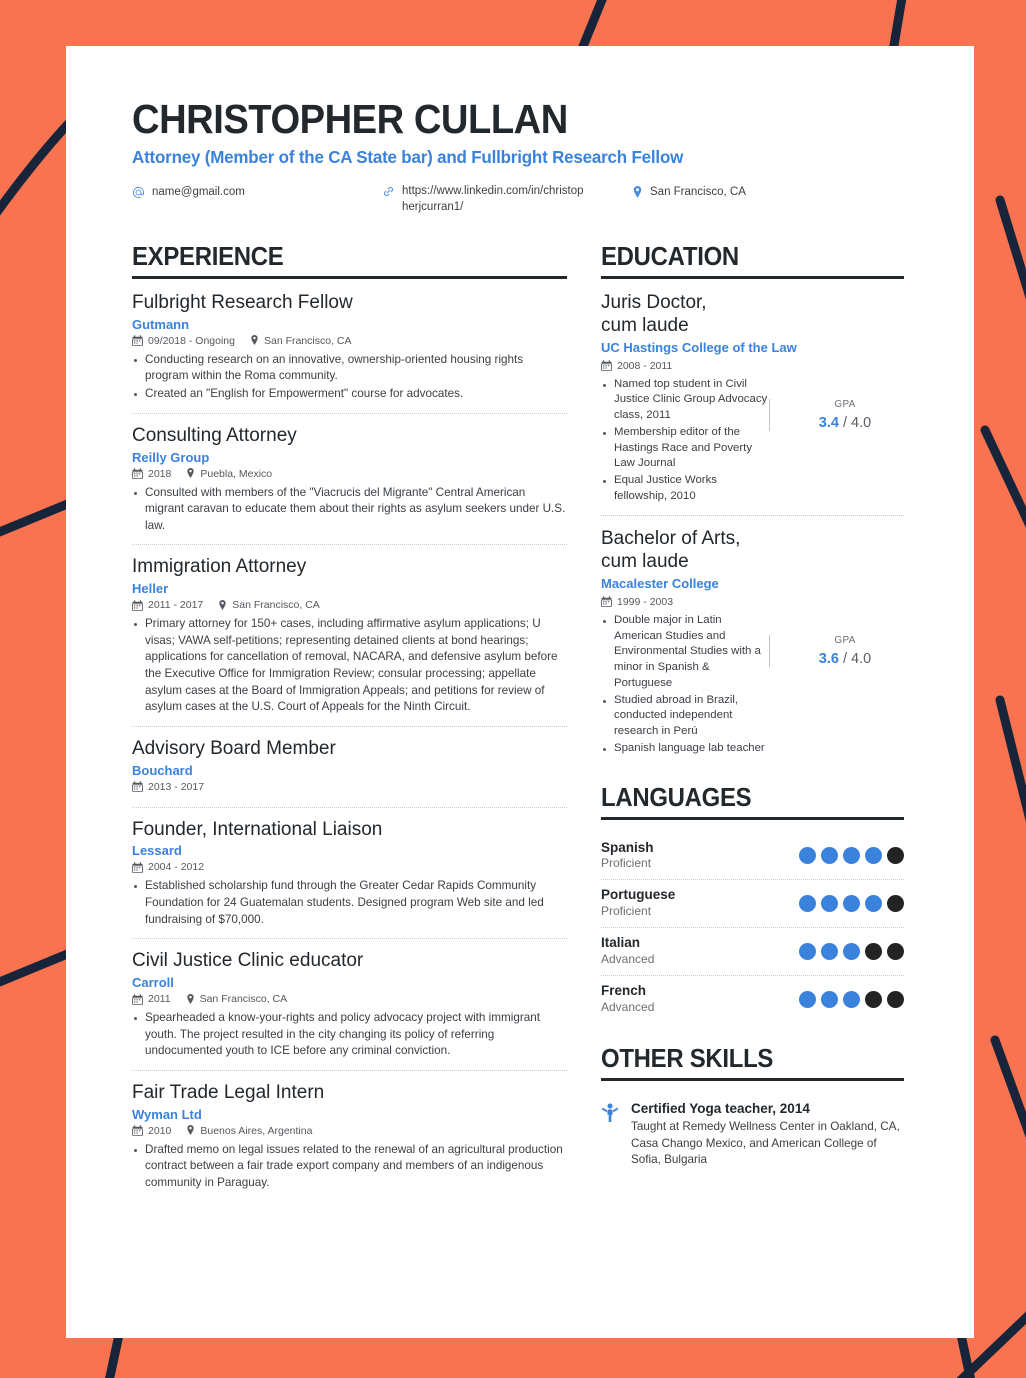  I want to click on contact-email: name@gmail.com, so click(257, 193).